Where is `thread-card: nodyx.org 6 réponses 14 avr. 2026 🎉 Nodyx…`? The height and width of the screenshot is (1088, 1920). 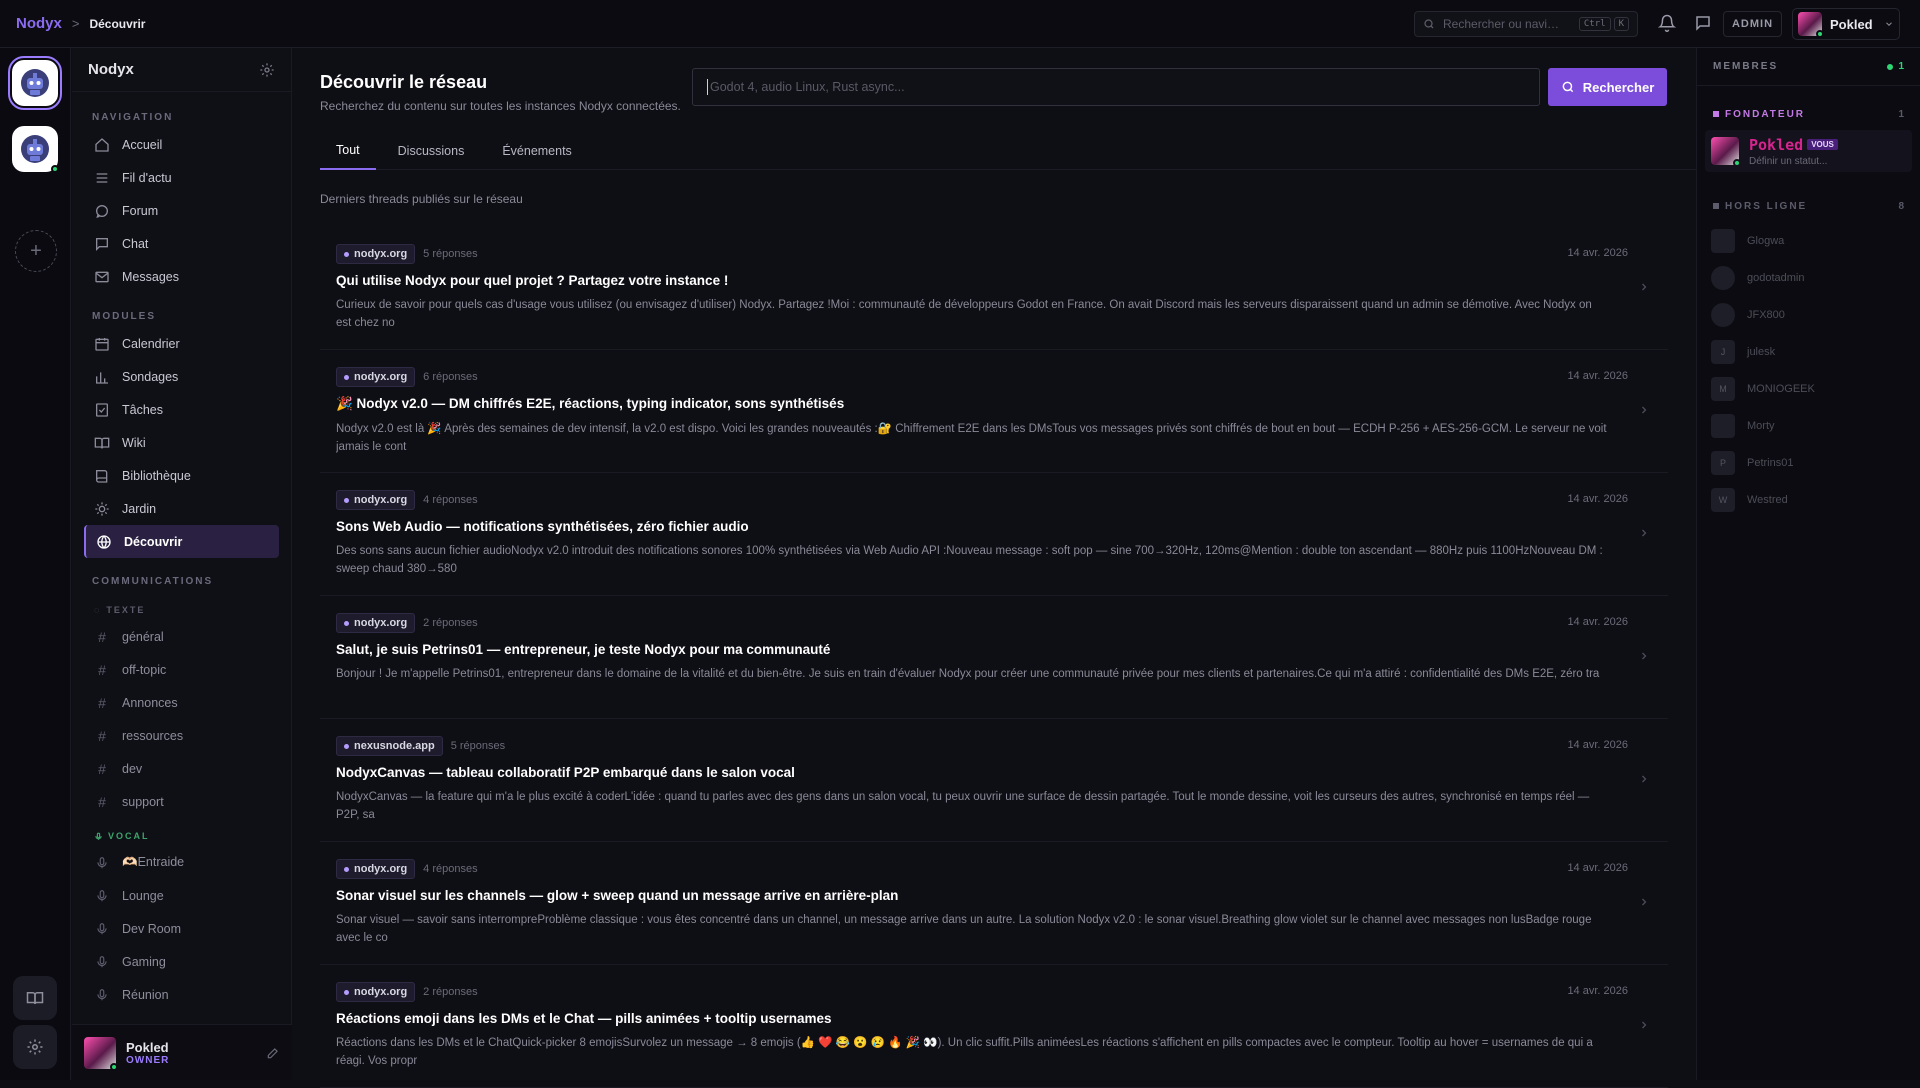
thread-card: nodyx.org 6 réponses 14 avr. 2026 🎉 Nodyx… is located at coordinates (994, 411).